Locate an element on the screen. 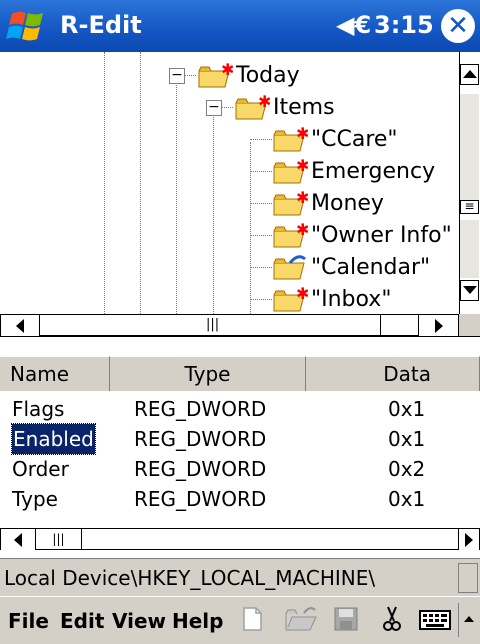 This screenshot has width=480, height=644. menu-view: View is located at coordinates (139, 621).